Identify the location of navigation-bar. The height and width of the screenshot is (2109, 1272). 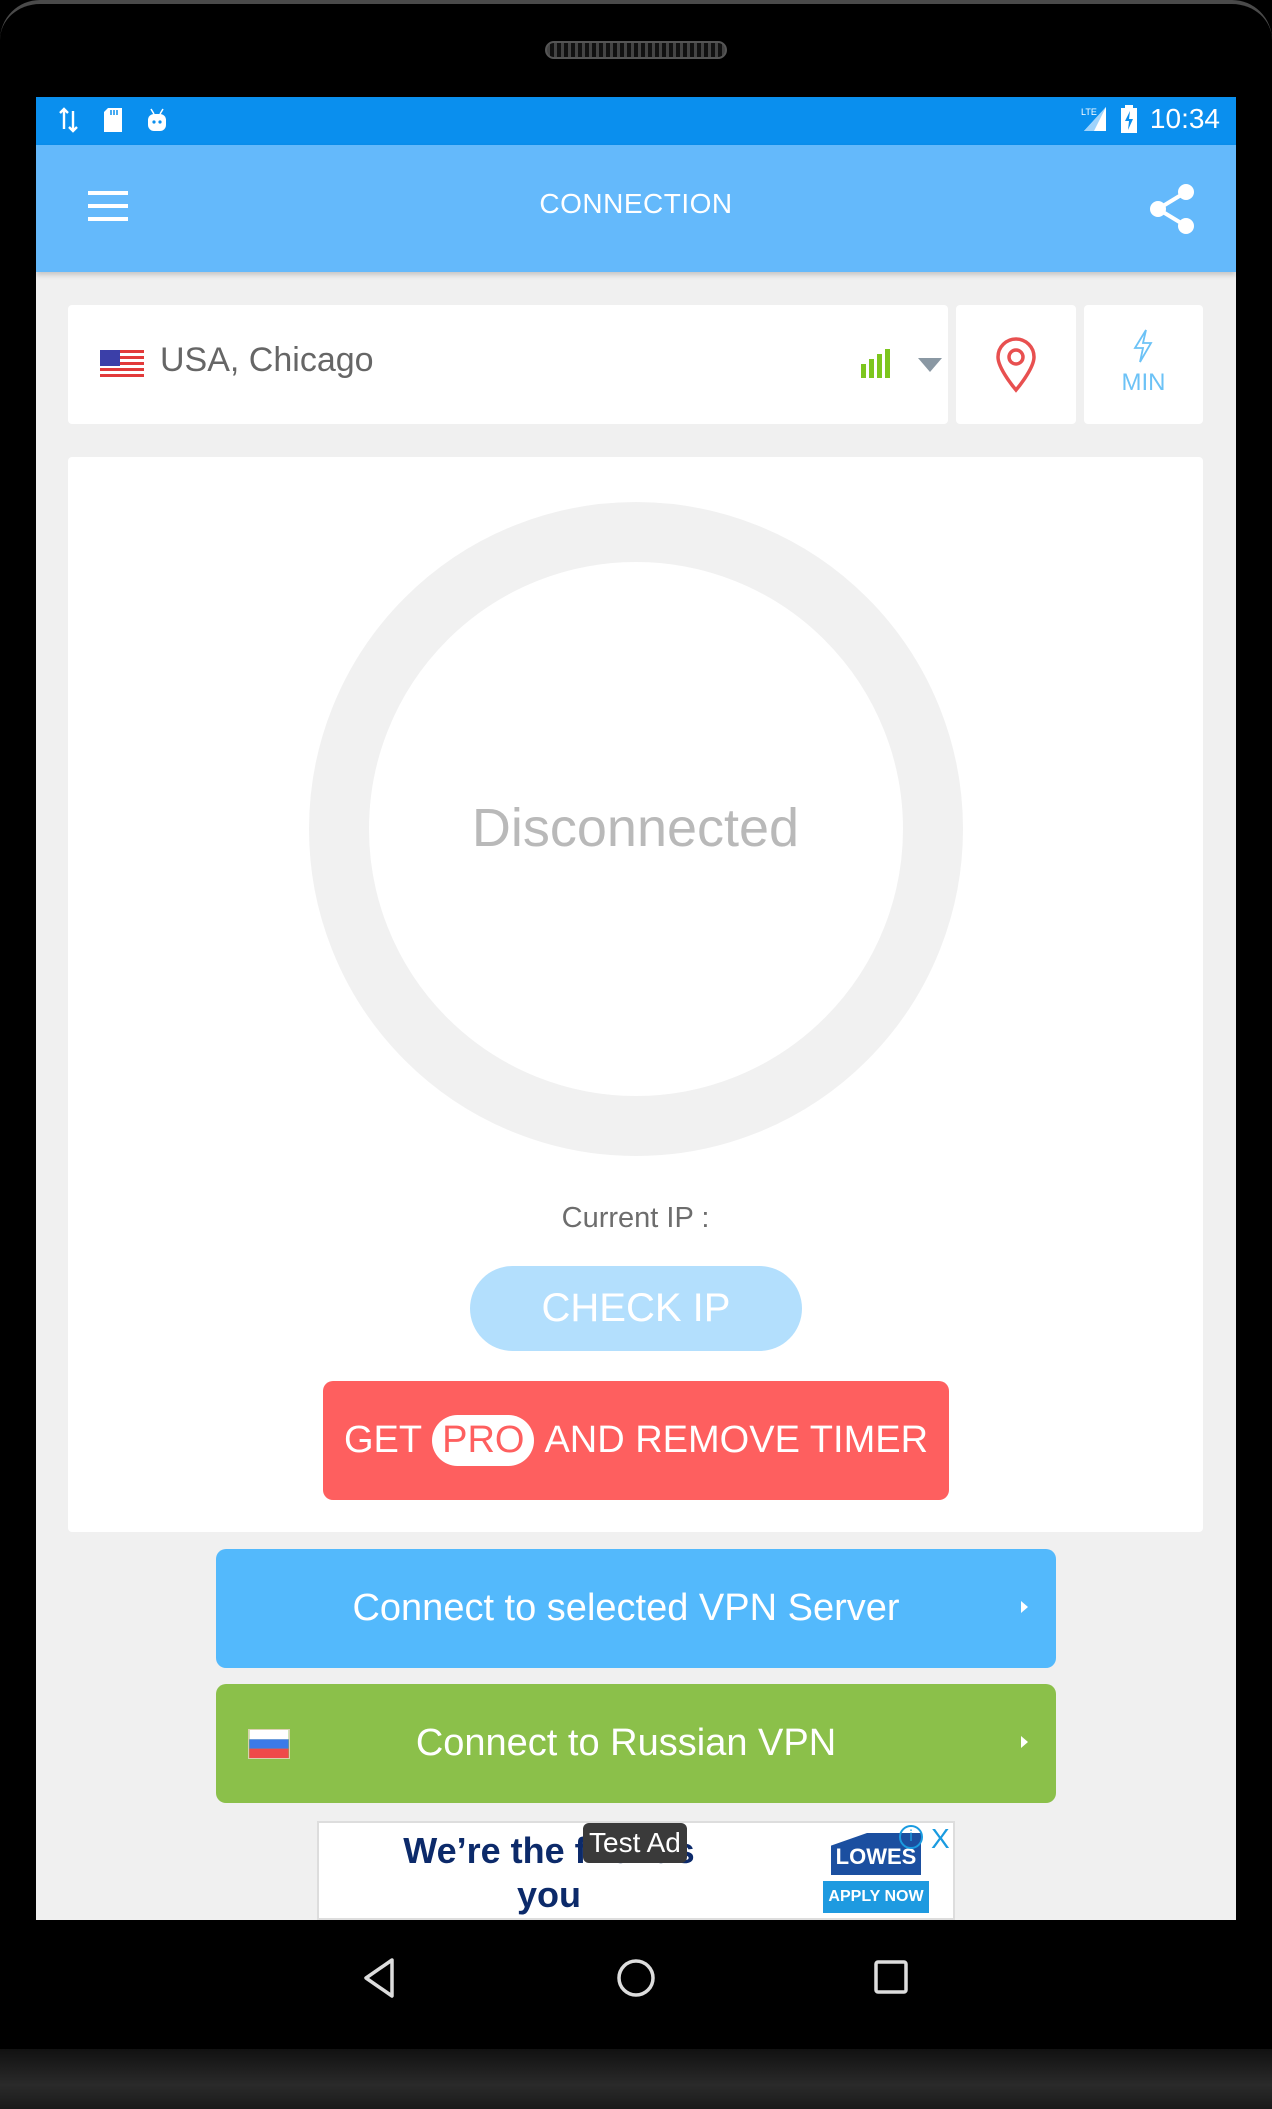
(636, 1984).